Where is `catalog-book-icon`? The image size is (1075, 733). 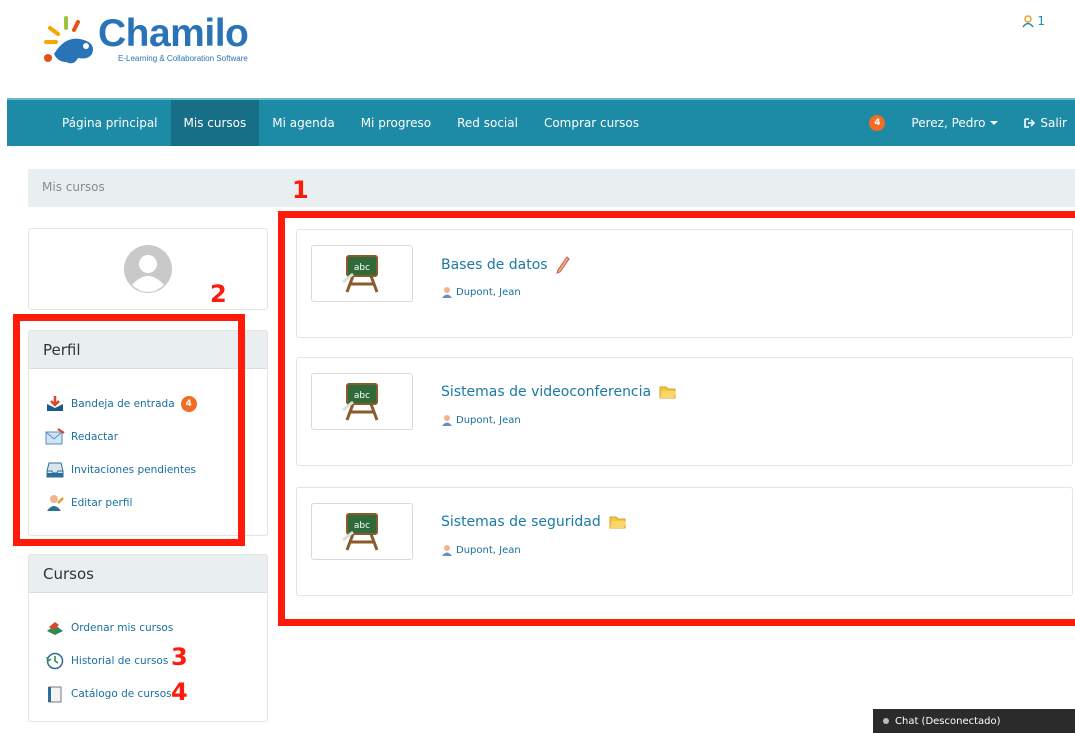 catalog-book-icon is located at coordinates (55, 694).